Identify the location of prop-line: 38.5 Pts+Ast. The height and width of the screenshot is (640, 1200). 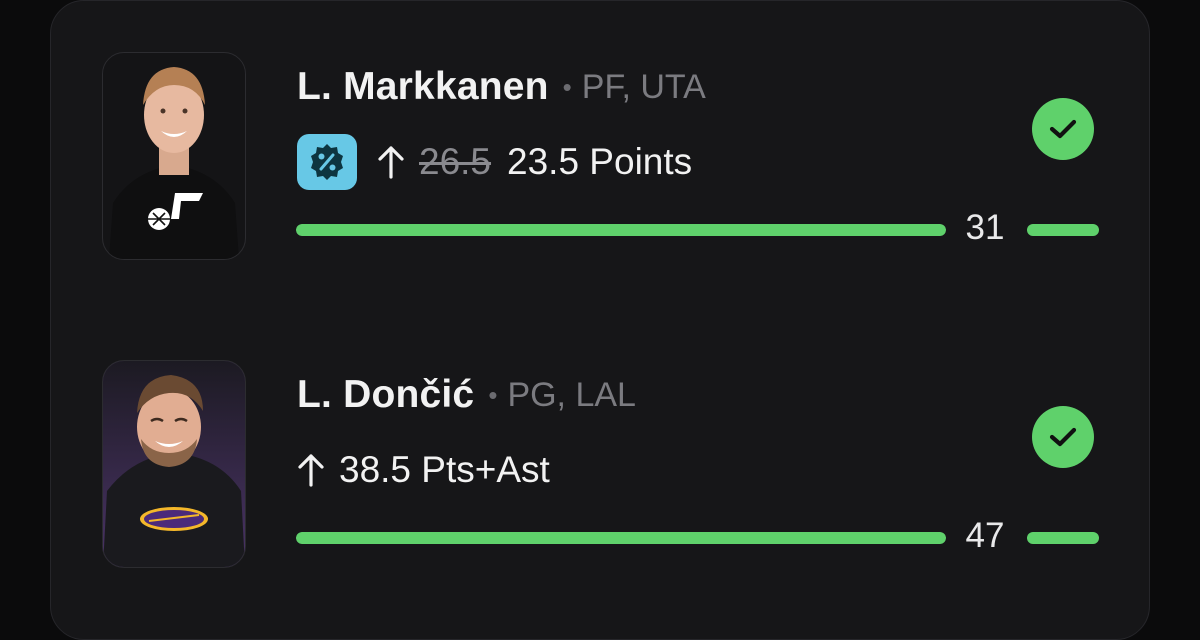
(423, 470).